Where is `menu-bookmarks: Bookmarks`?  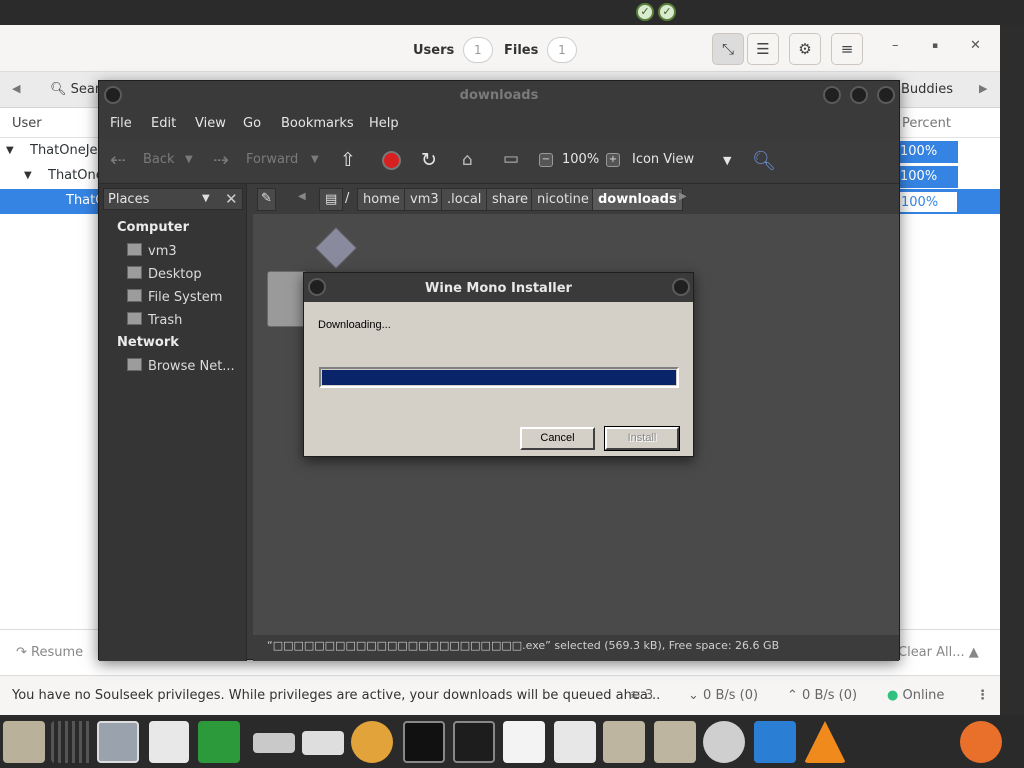
menu-bookmarks: Bookmarks is located at coordinates (317, 123).